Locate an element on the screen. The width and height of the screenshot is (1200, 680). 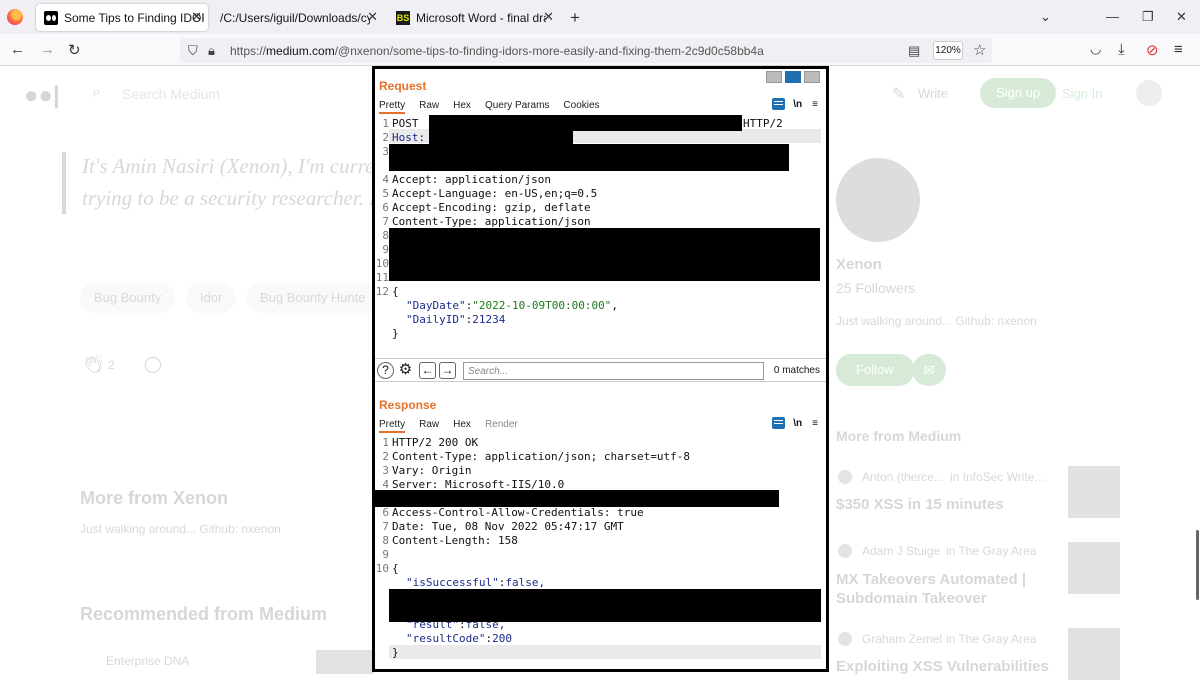
tab-query-params: Query Params is located at coordinates (517, 107).